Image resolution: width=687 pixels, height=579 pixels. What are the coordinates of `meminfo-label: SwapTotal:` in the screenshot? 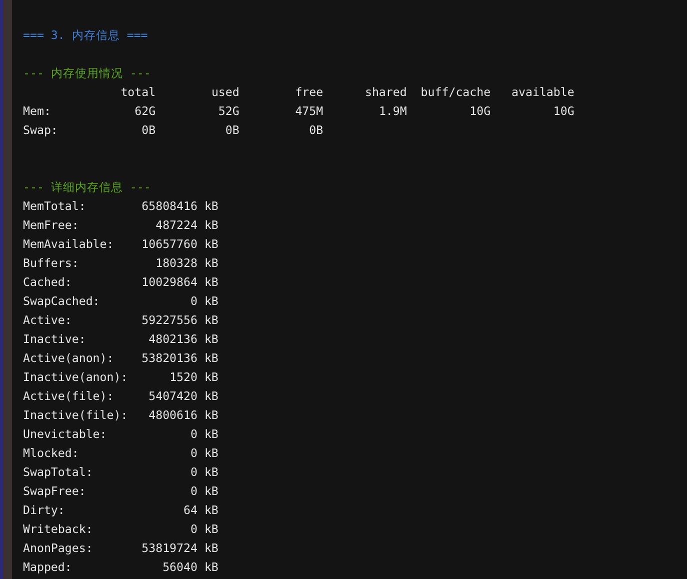 It's located at (58, 472).